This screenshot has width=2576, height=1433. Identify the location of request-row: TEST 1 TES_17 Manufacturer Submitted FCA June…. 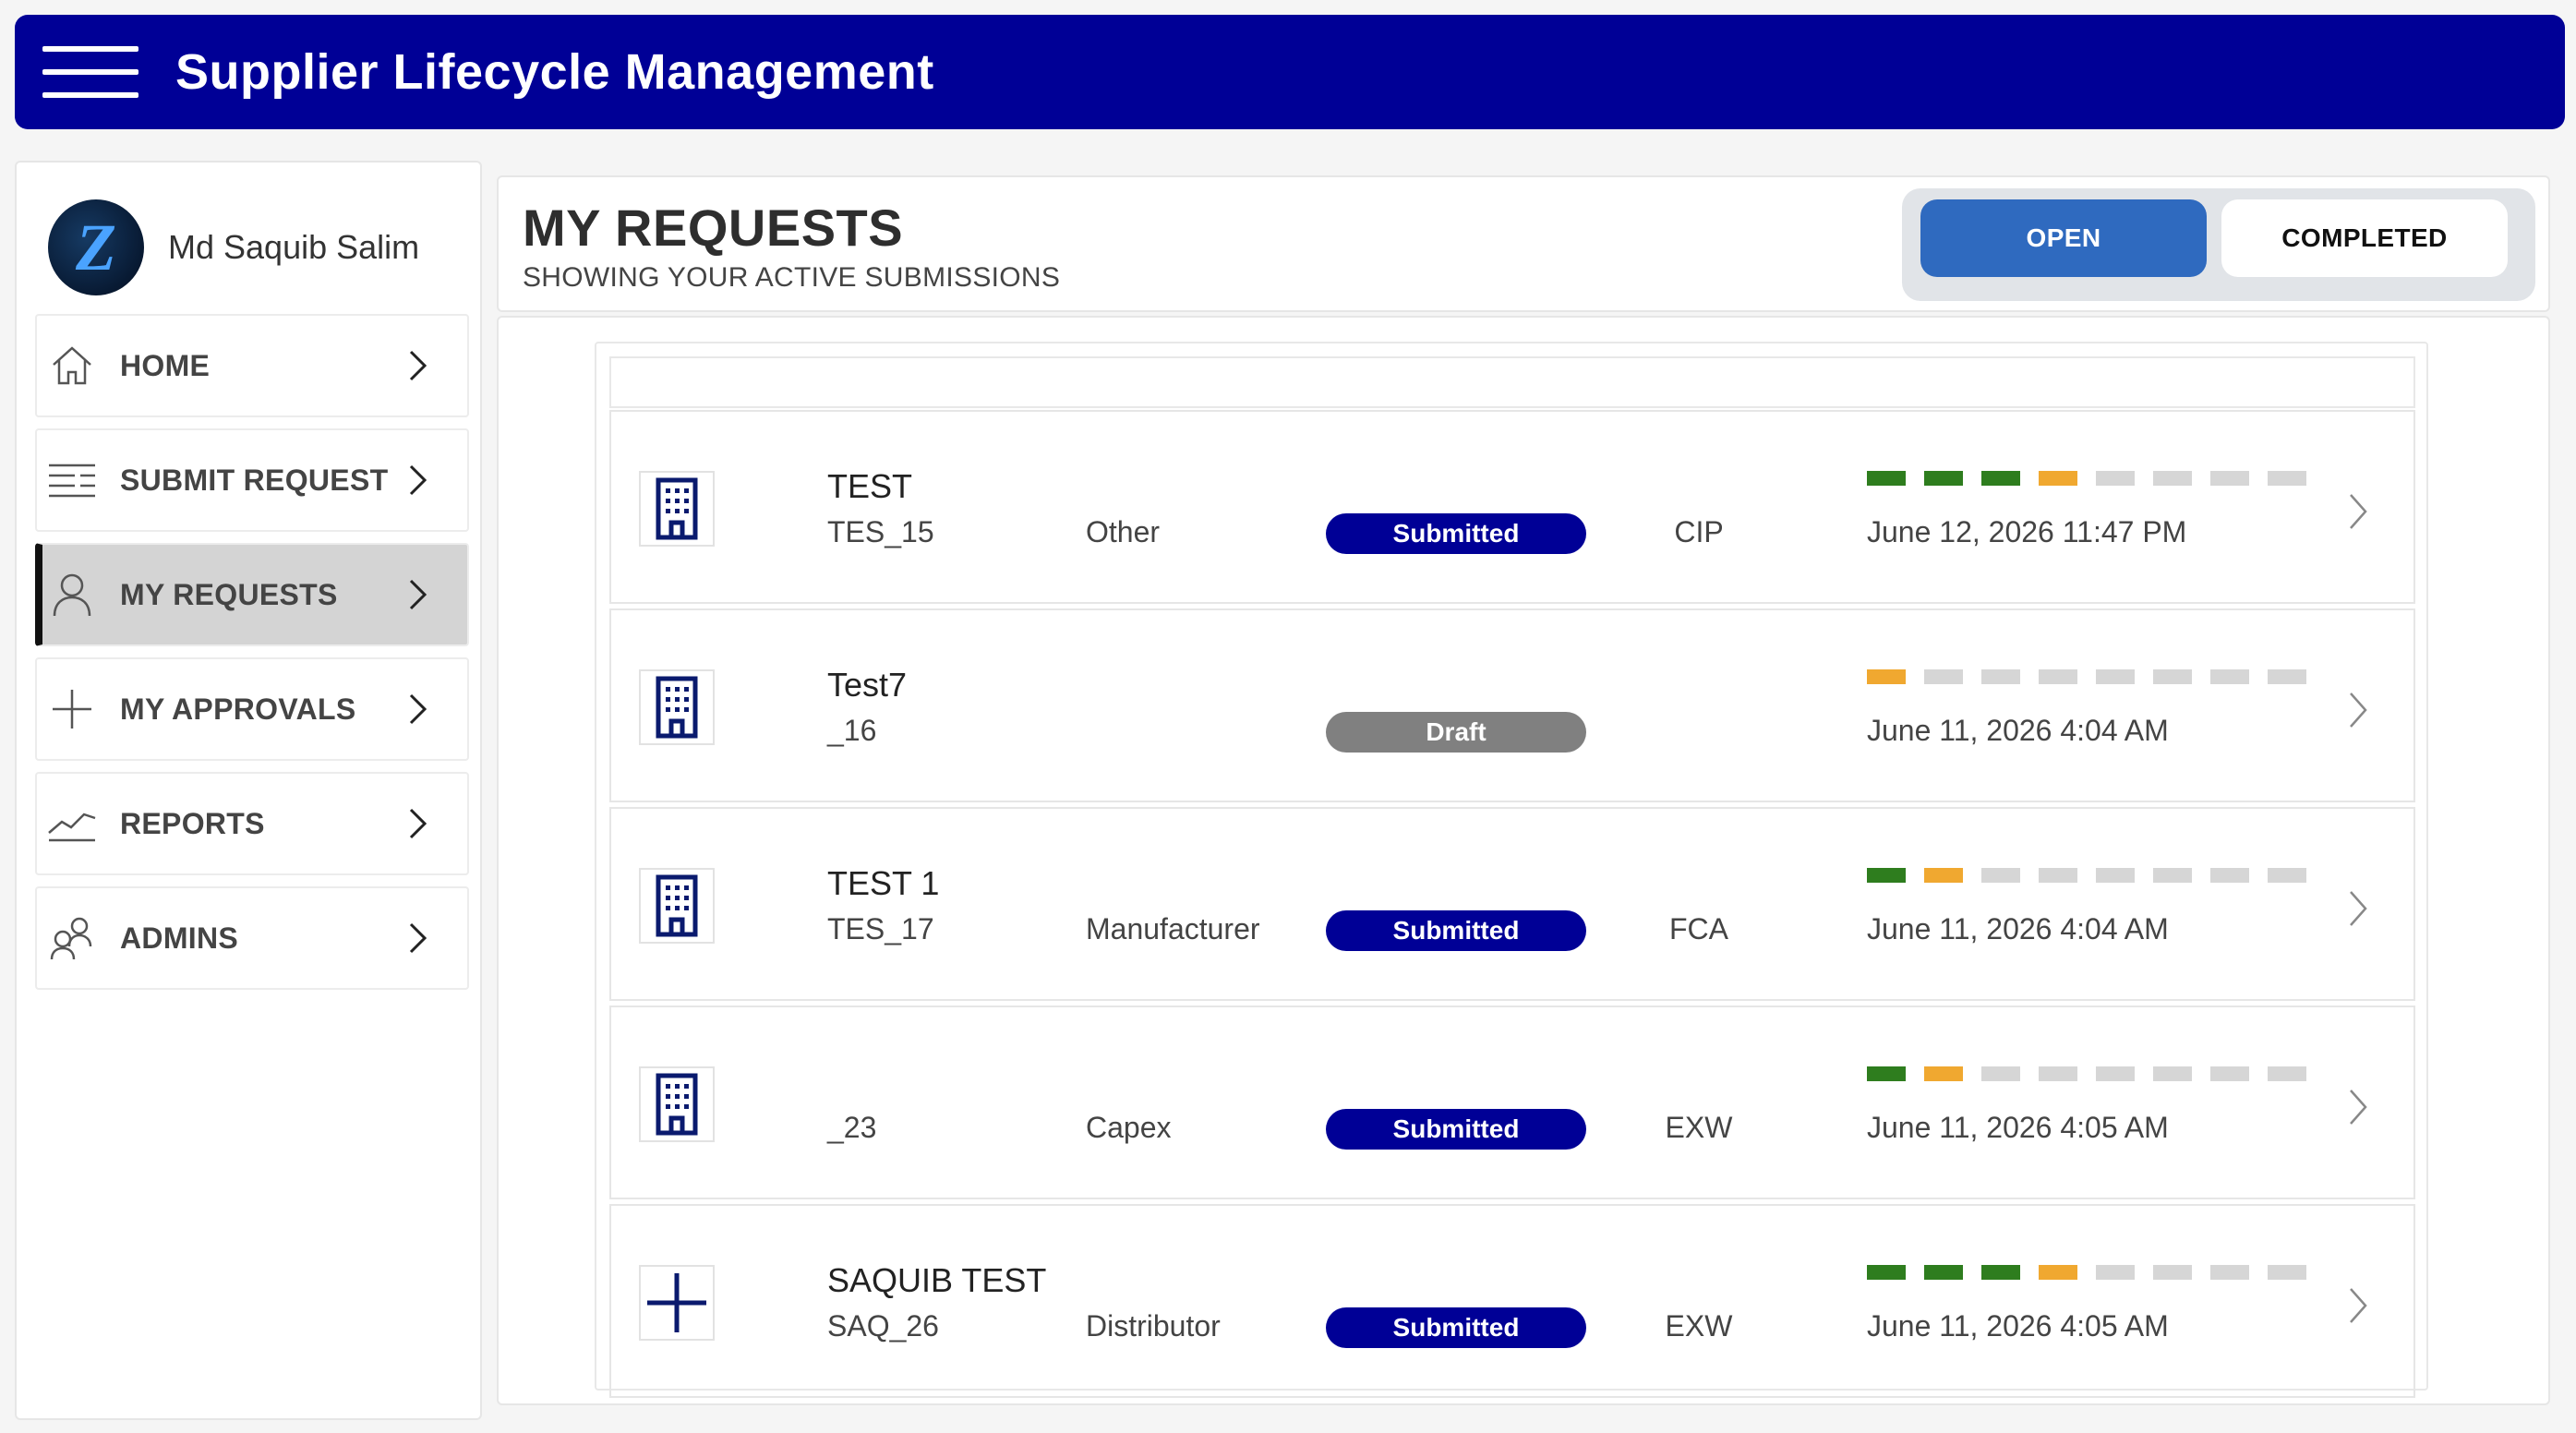
(1512, 904).